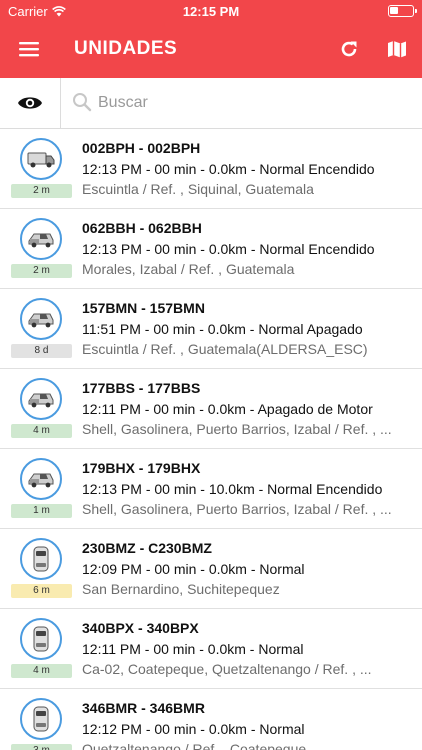 This screenshot has height=750, width=422. I want to click on unit-name: 230BMZ - C230BMZ, so click(147, 548).